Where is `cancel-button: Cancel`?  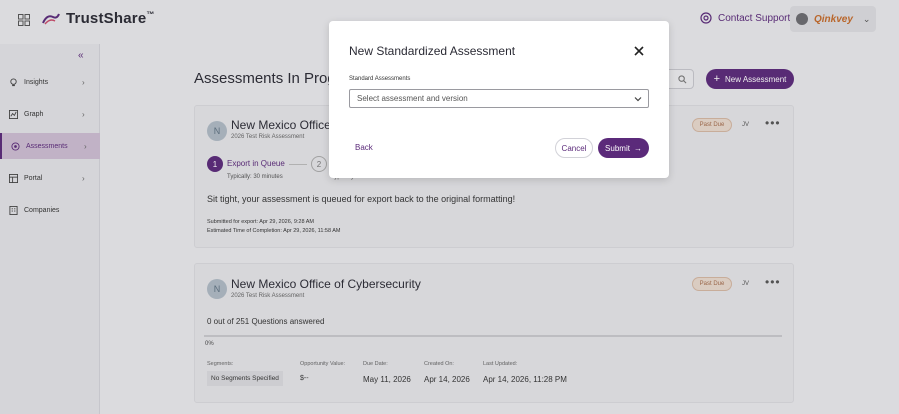
cancel-button: Cancel is located at coordinates (574, 148).